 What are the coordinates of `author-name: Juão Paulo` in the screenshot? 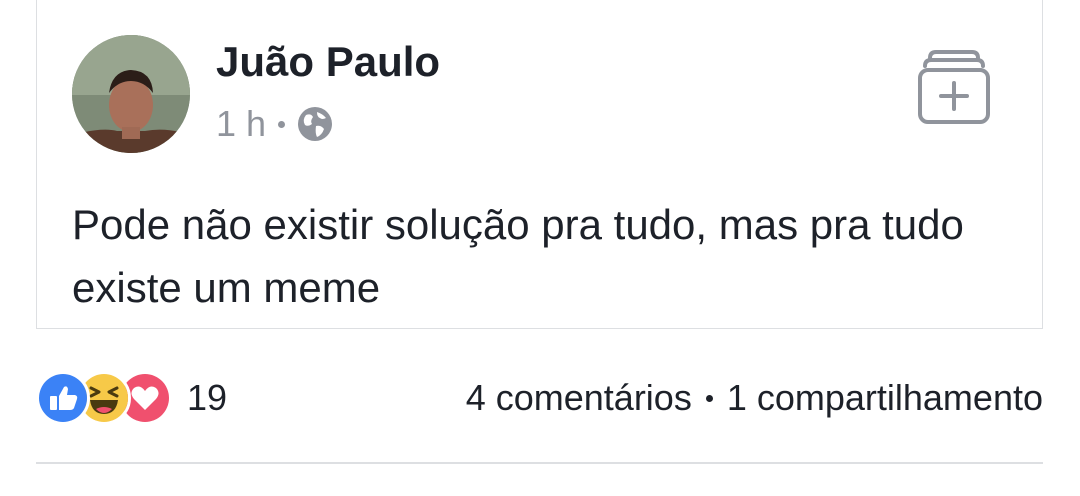 It's located at (328, 62).